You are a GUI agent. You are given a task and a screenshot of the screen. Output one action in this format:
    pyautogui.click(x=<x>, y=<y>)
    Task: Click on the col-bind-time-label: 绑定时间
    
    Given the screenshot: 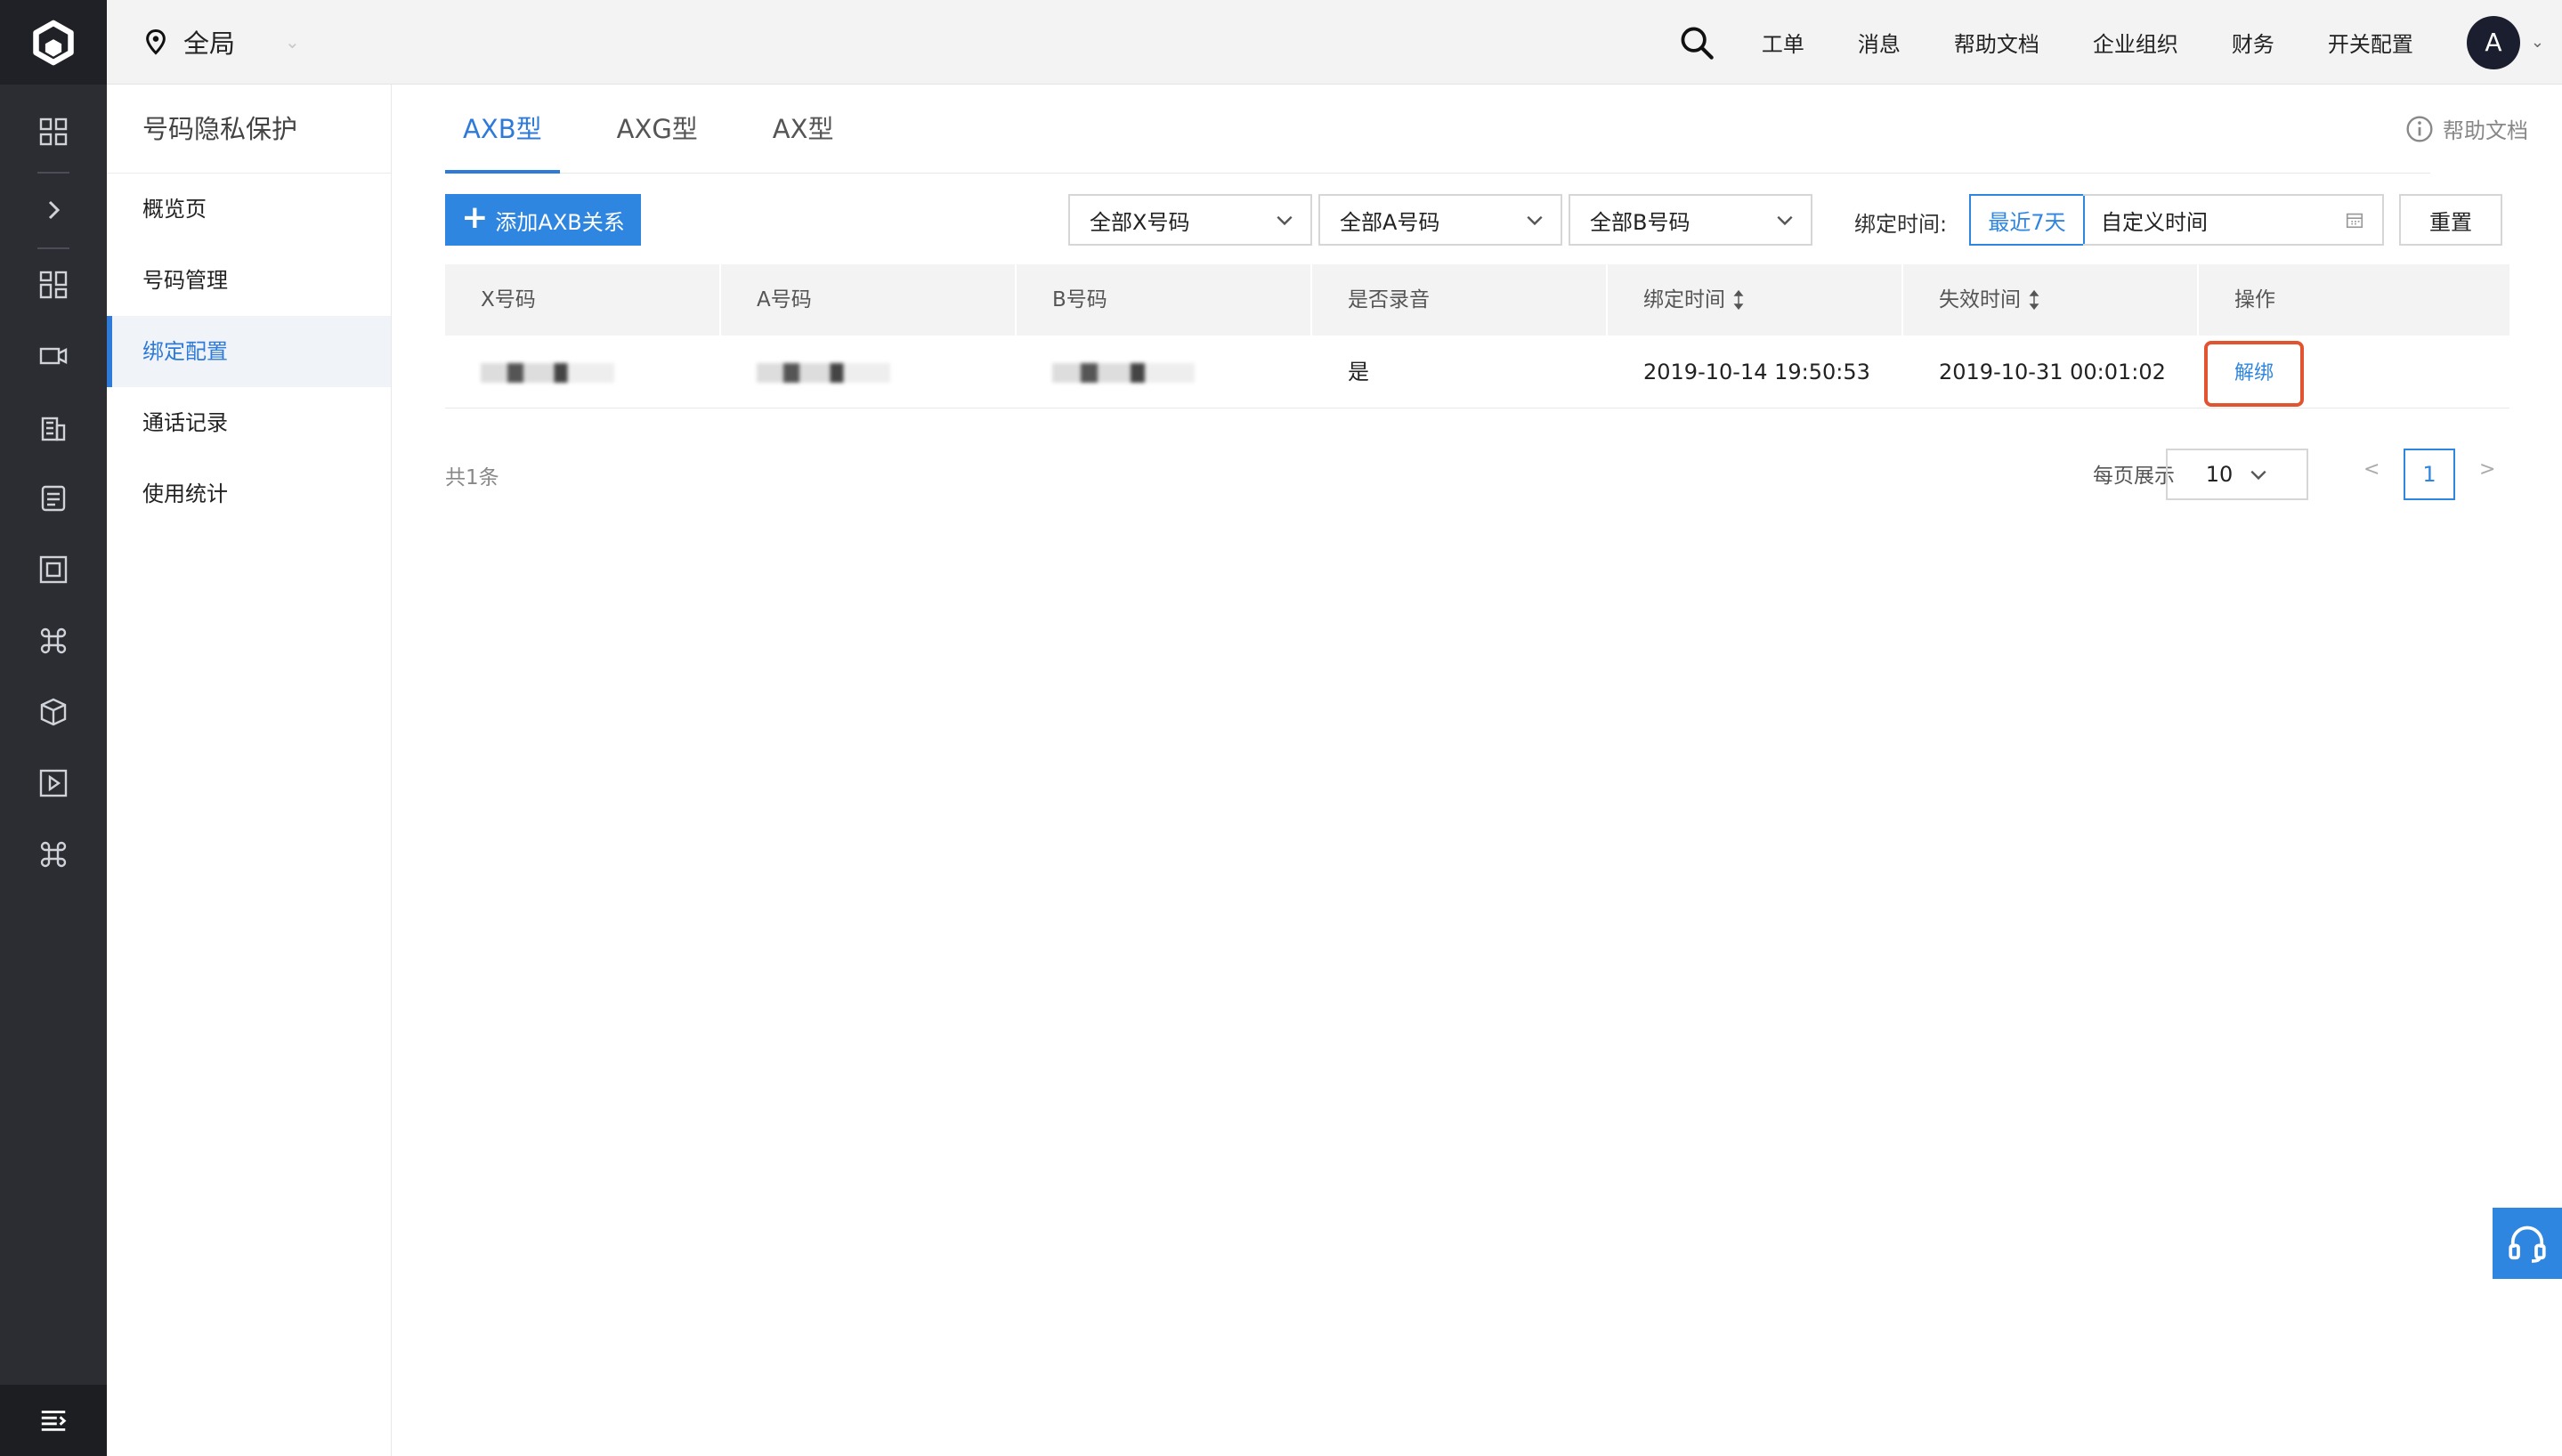 What is the action you would take?
    pyautogui.click(x=1684, y=299)
    